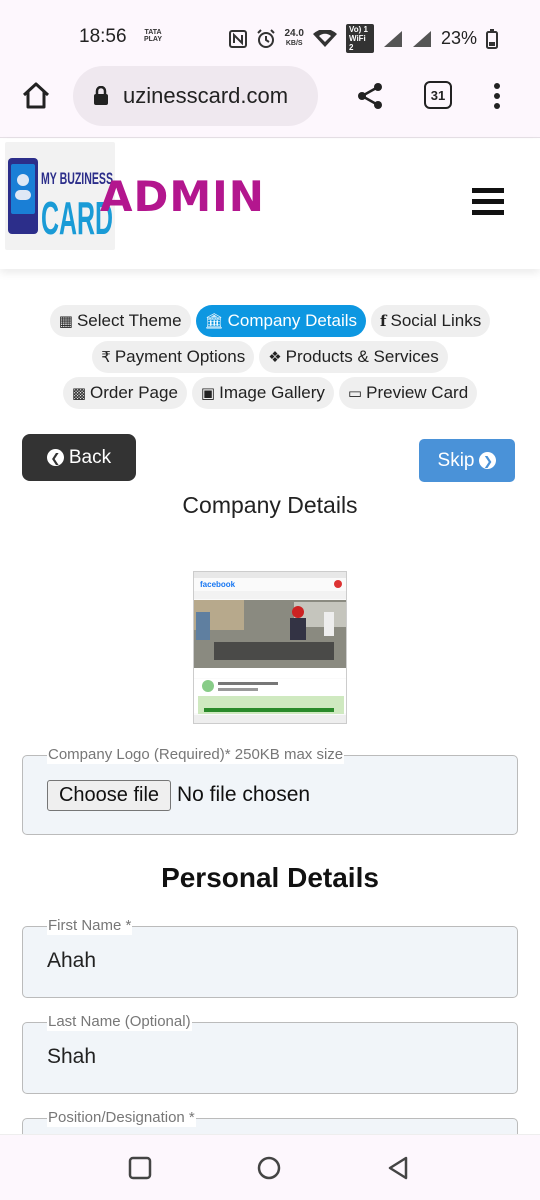  What do you see at coordinates (488, 203) in the screenshot?
I see `hamburger-menu-icon` at bounding box center [488, 203].